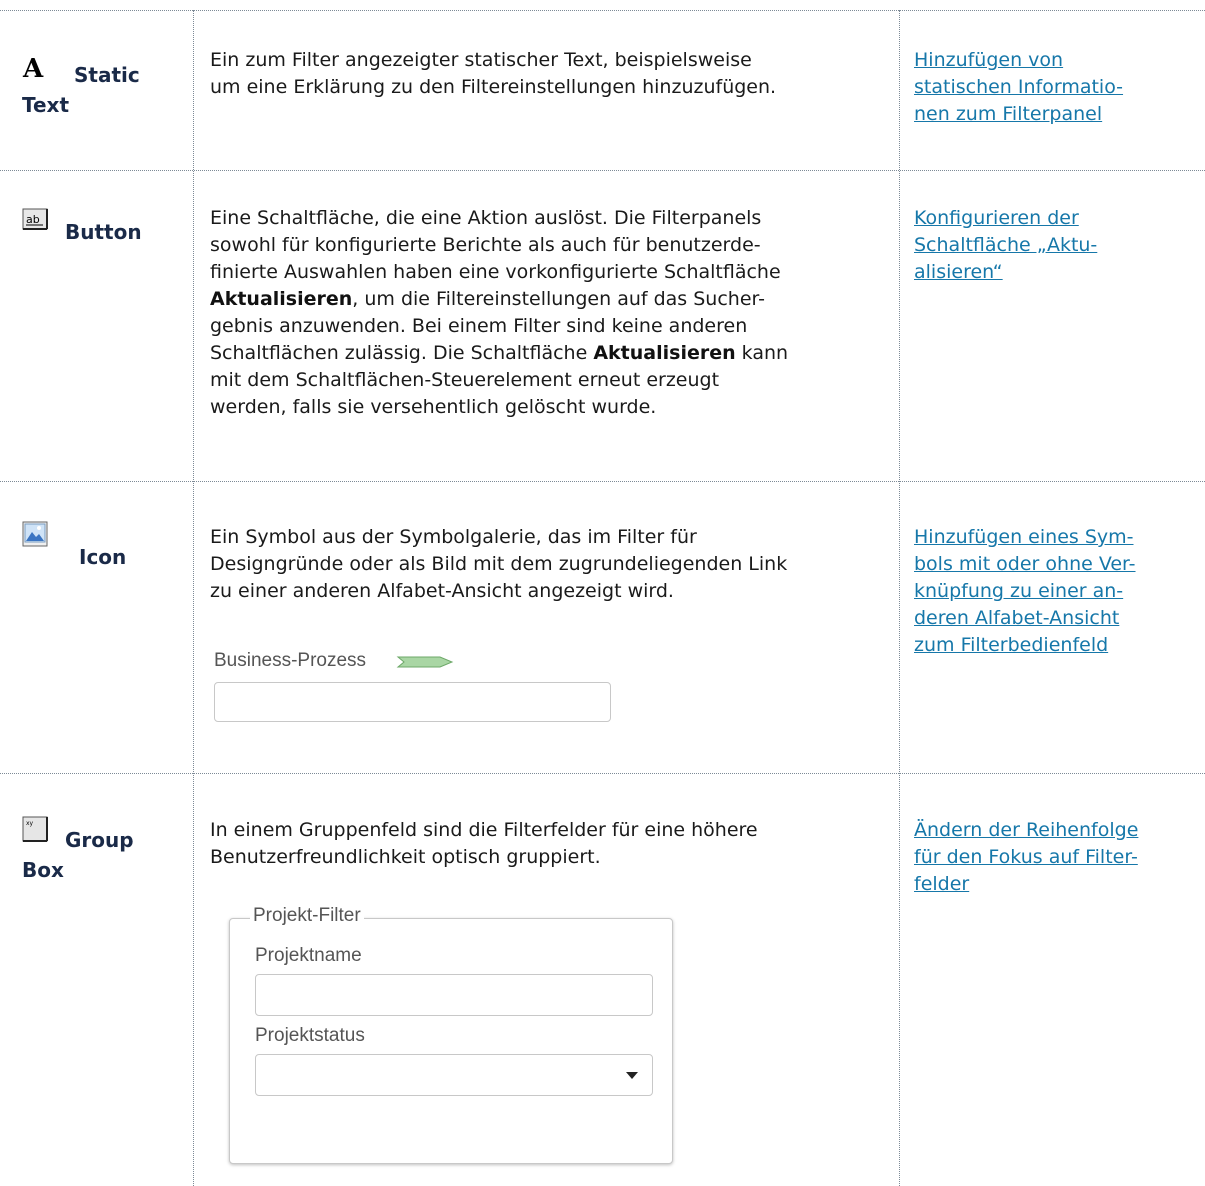 The image size is (1205, 1186). Describe the element at coordinates (1017, 618) in the screenshot. I see `link-line: deren Alfabet-Ansicht` at that location.